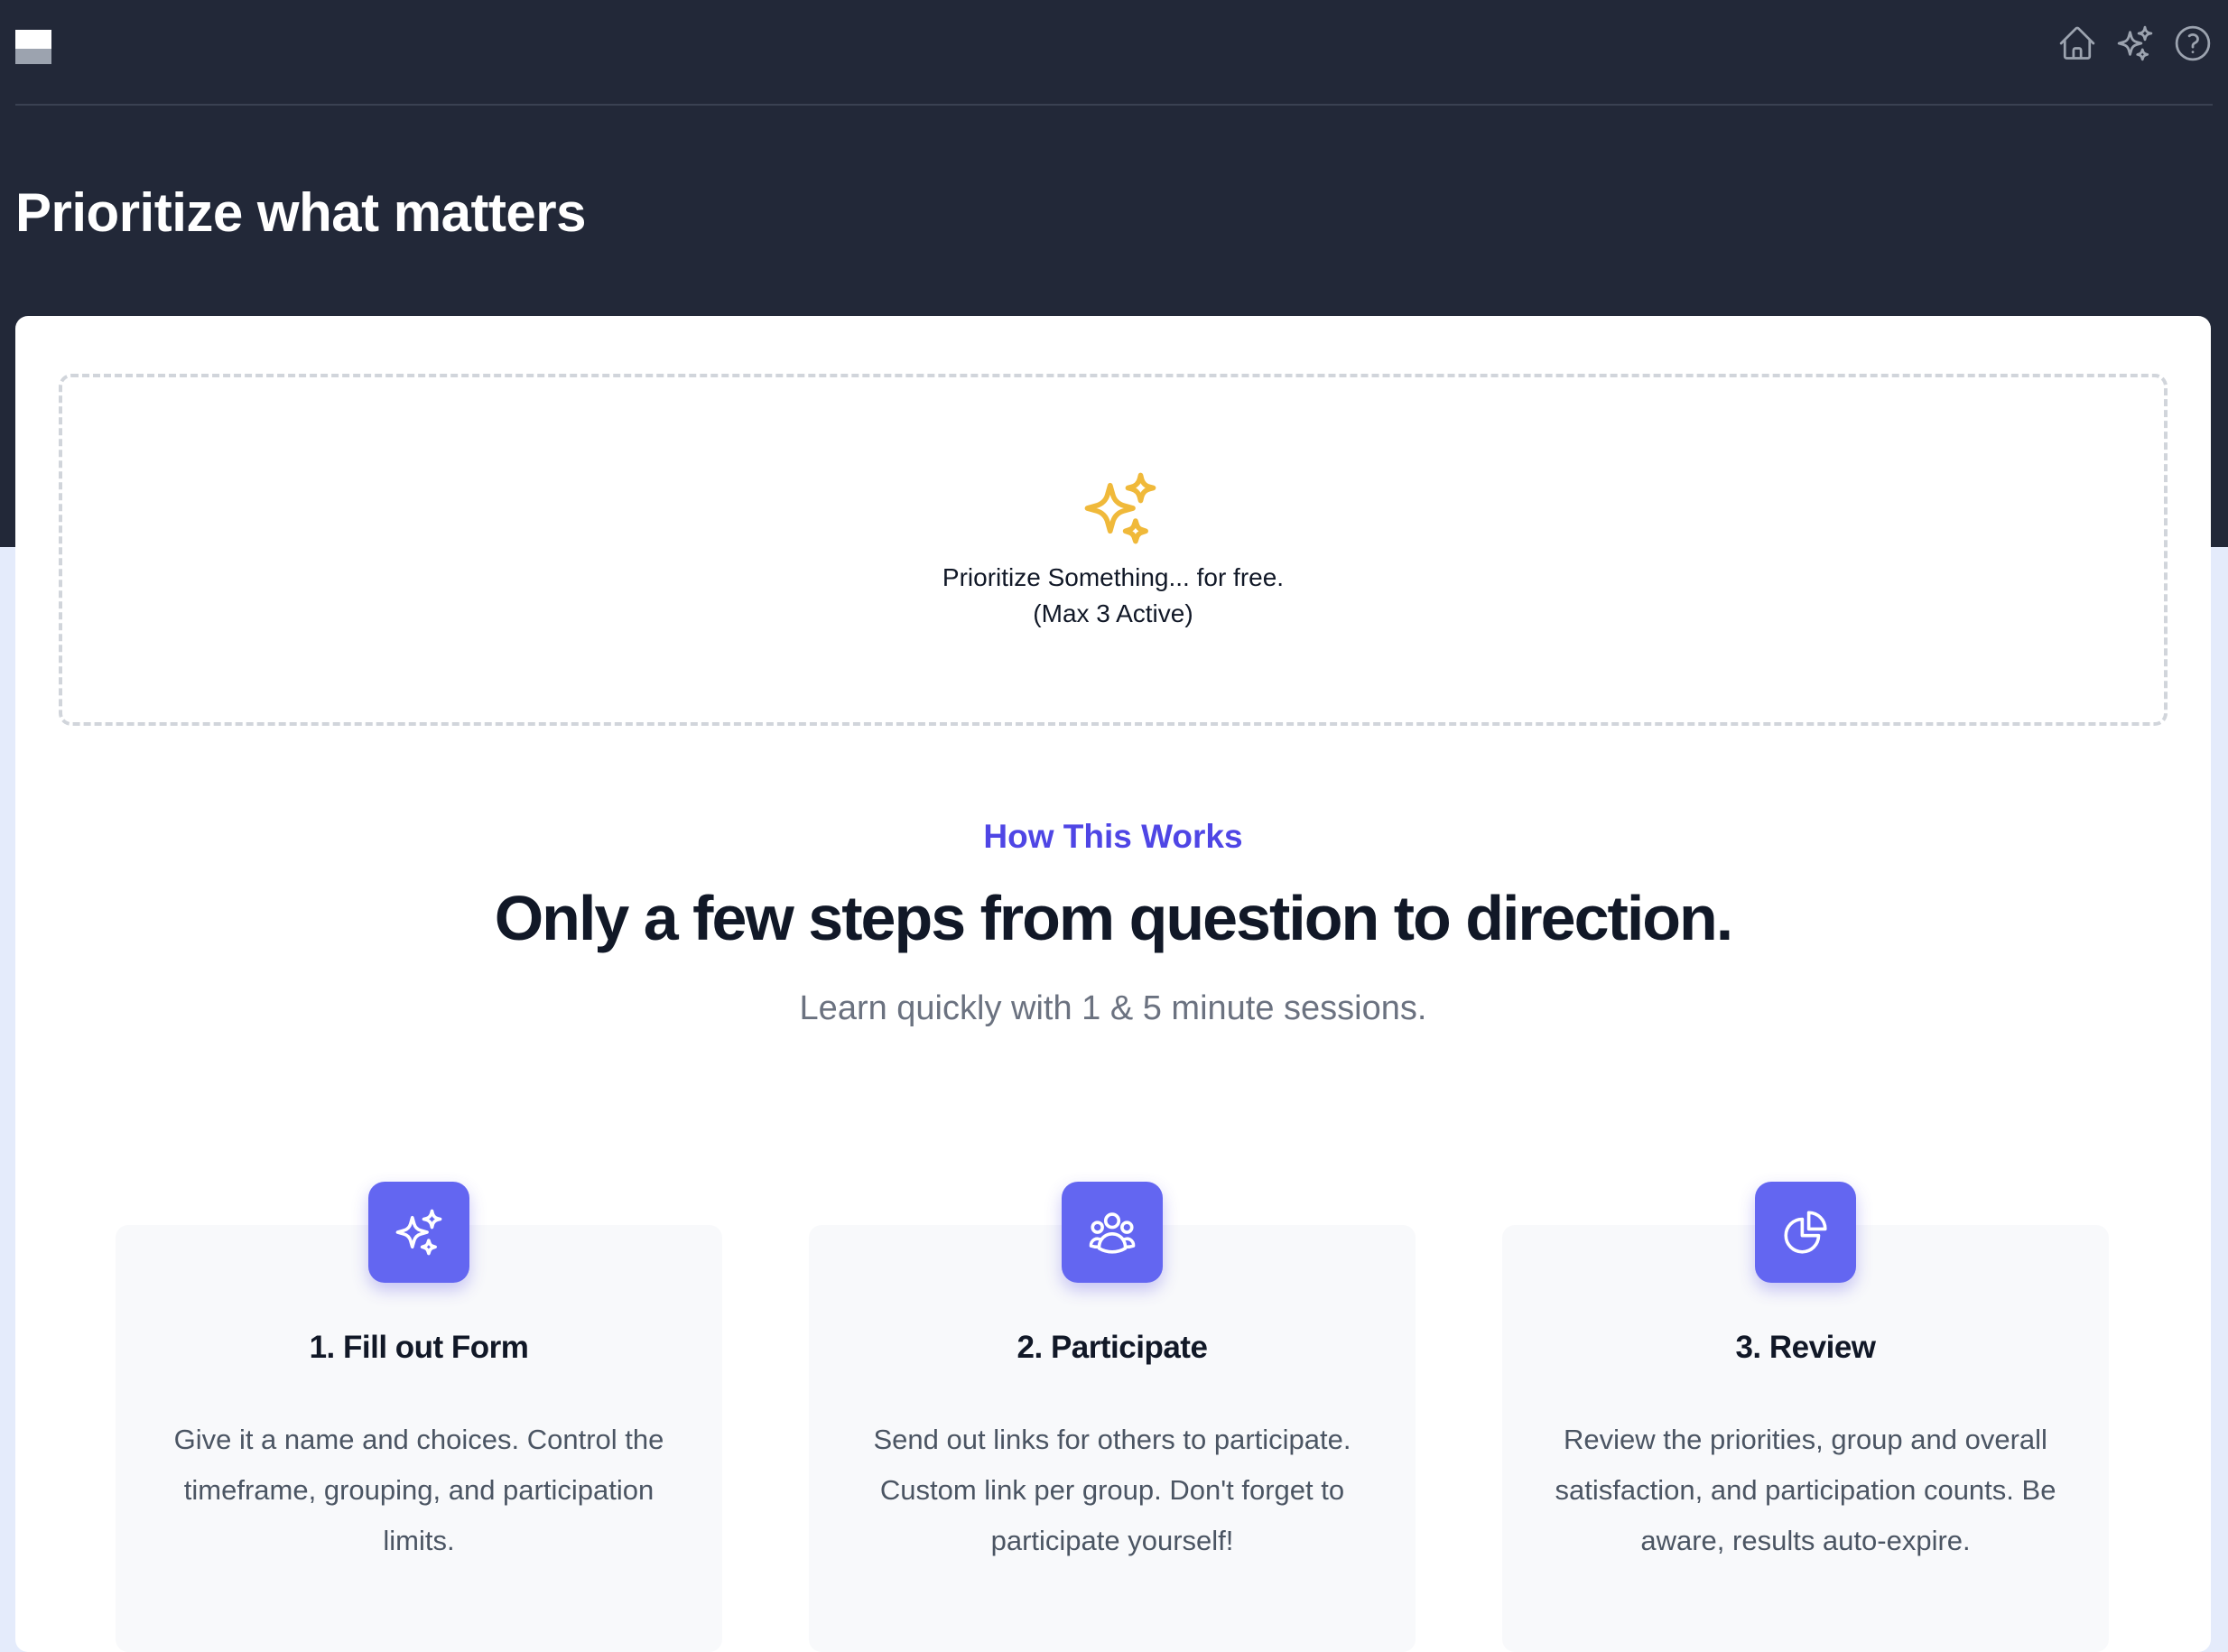 The image size is (2228, 1652). Describe the element at coordinates (1805, 1347) in the screenshot. I see `step-title: 3. Review` at that location.